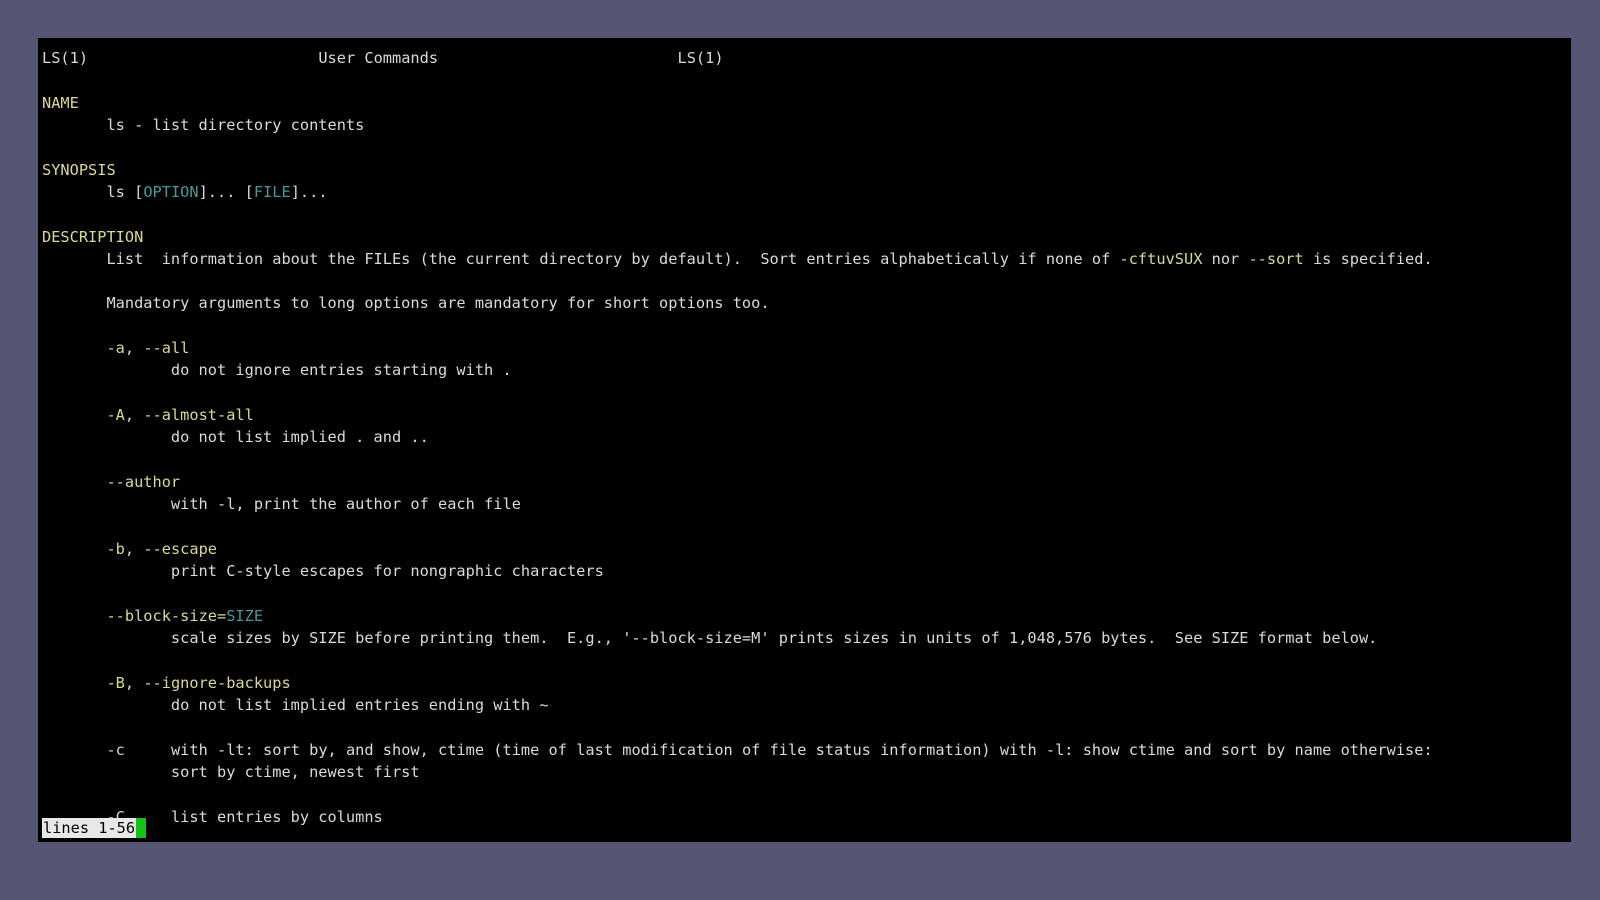  I want to click on man-line: -b, --escape, so click(804, 549).